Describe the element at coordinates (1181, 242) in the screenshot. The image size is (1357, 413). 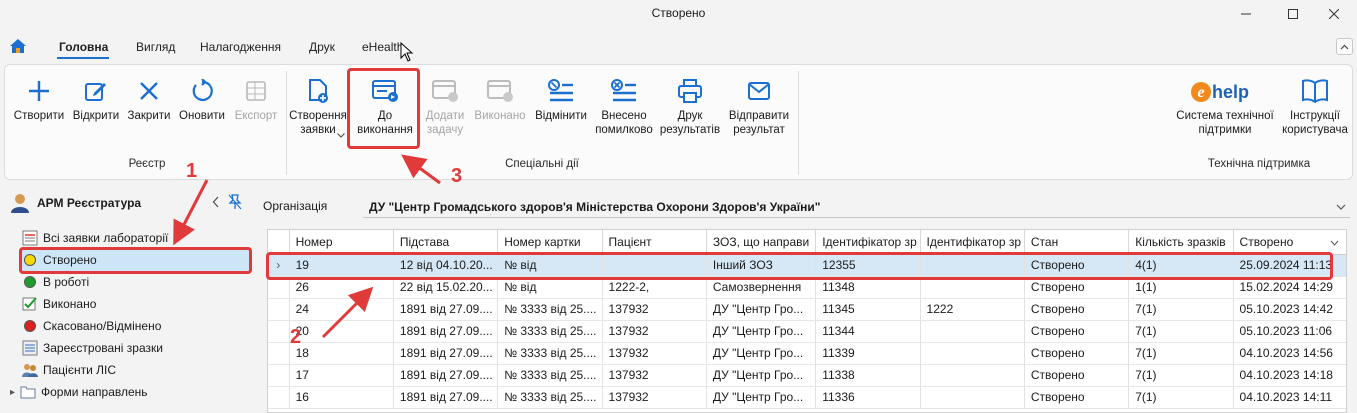
I see `column-header: Кількість зразків` at that location.